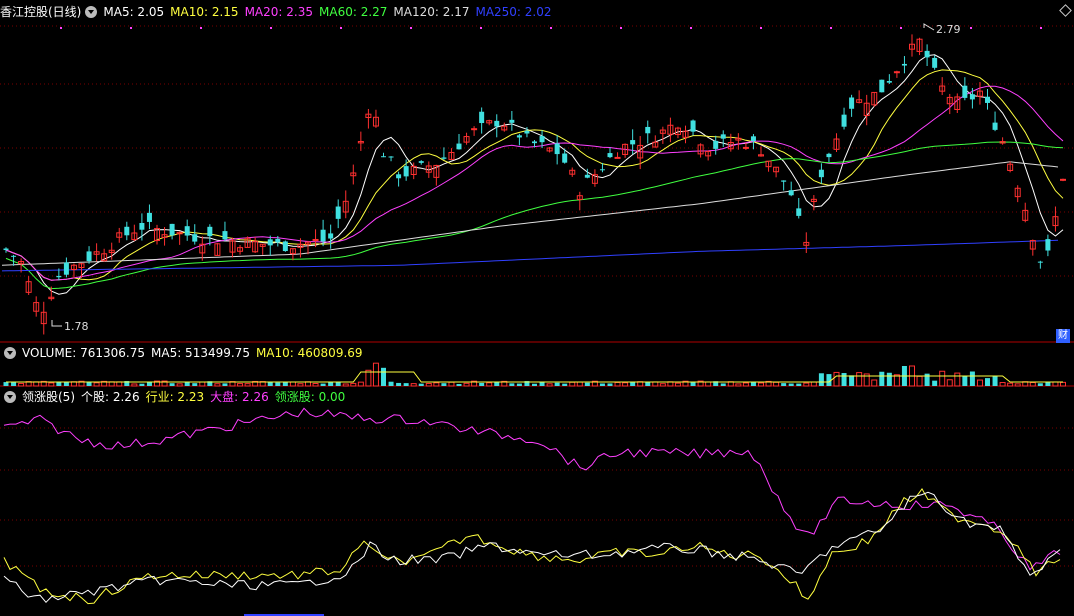 The height and width of the screenshot is (616, 1074). What do you see at coordinates (204, 12) in the screenshot?
I see `ma-item: MA10: 2.15` at bounding box center [204, 12].